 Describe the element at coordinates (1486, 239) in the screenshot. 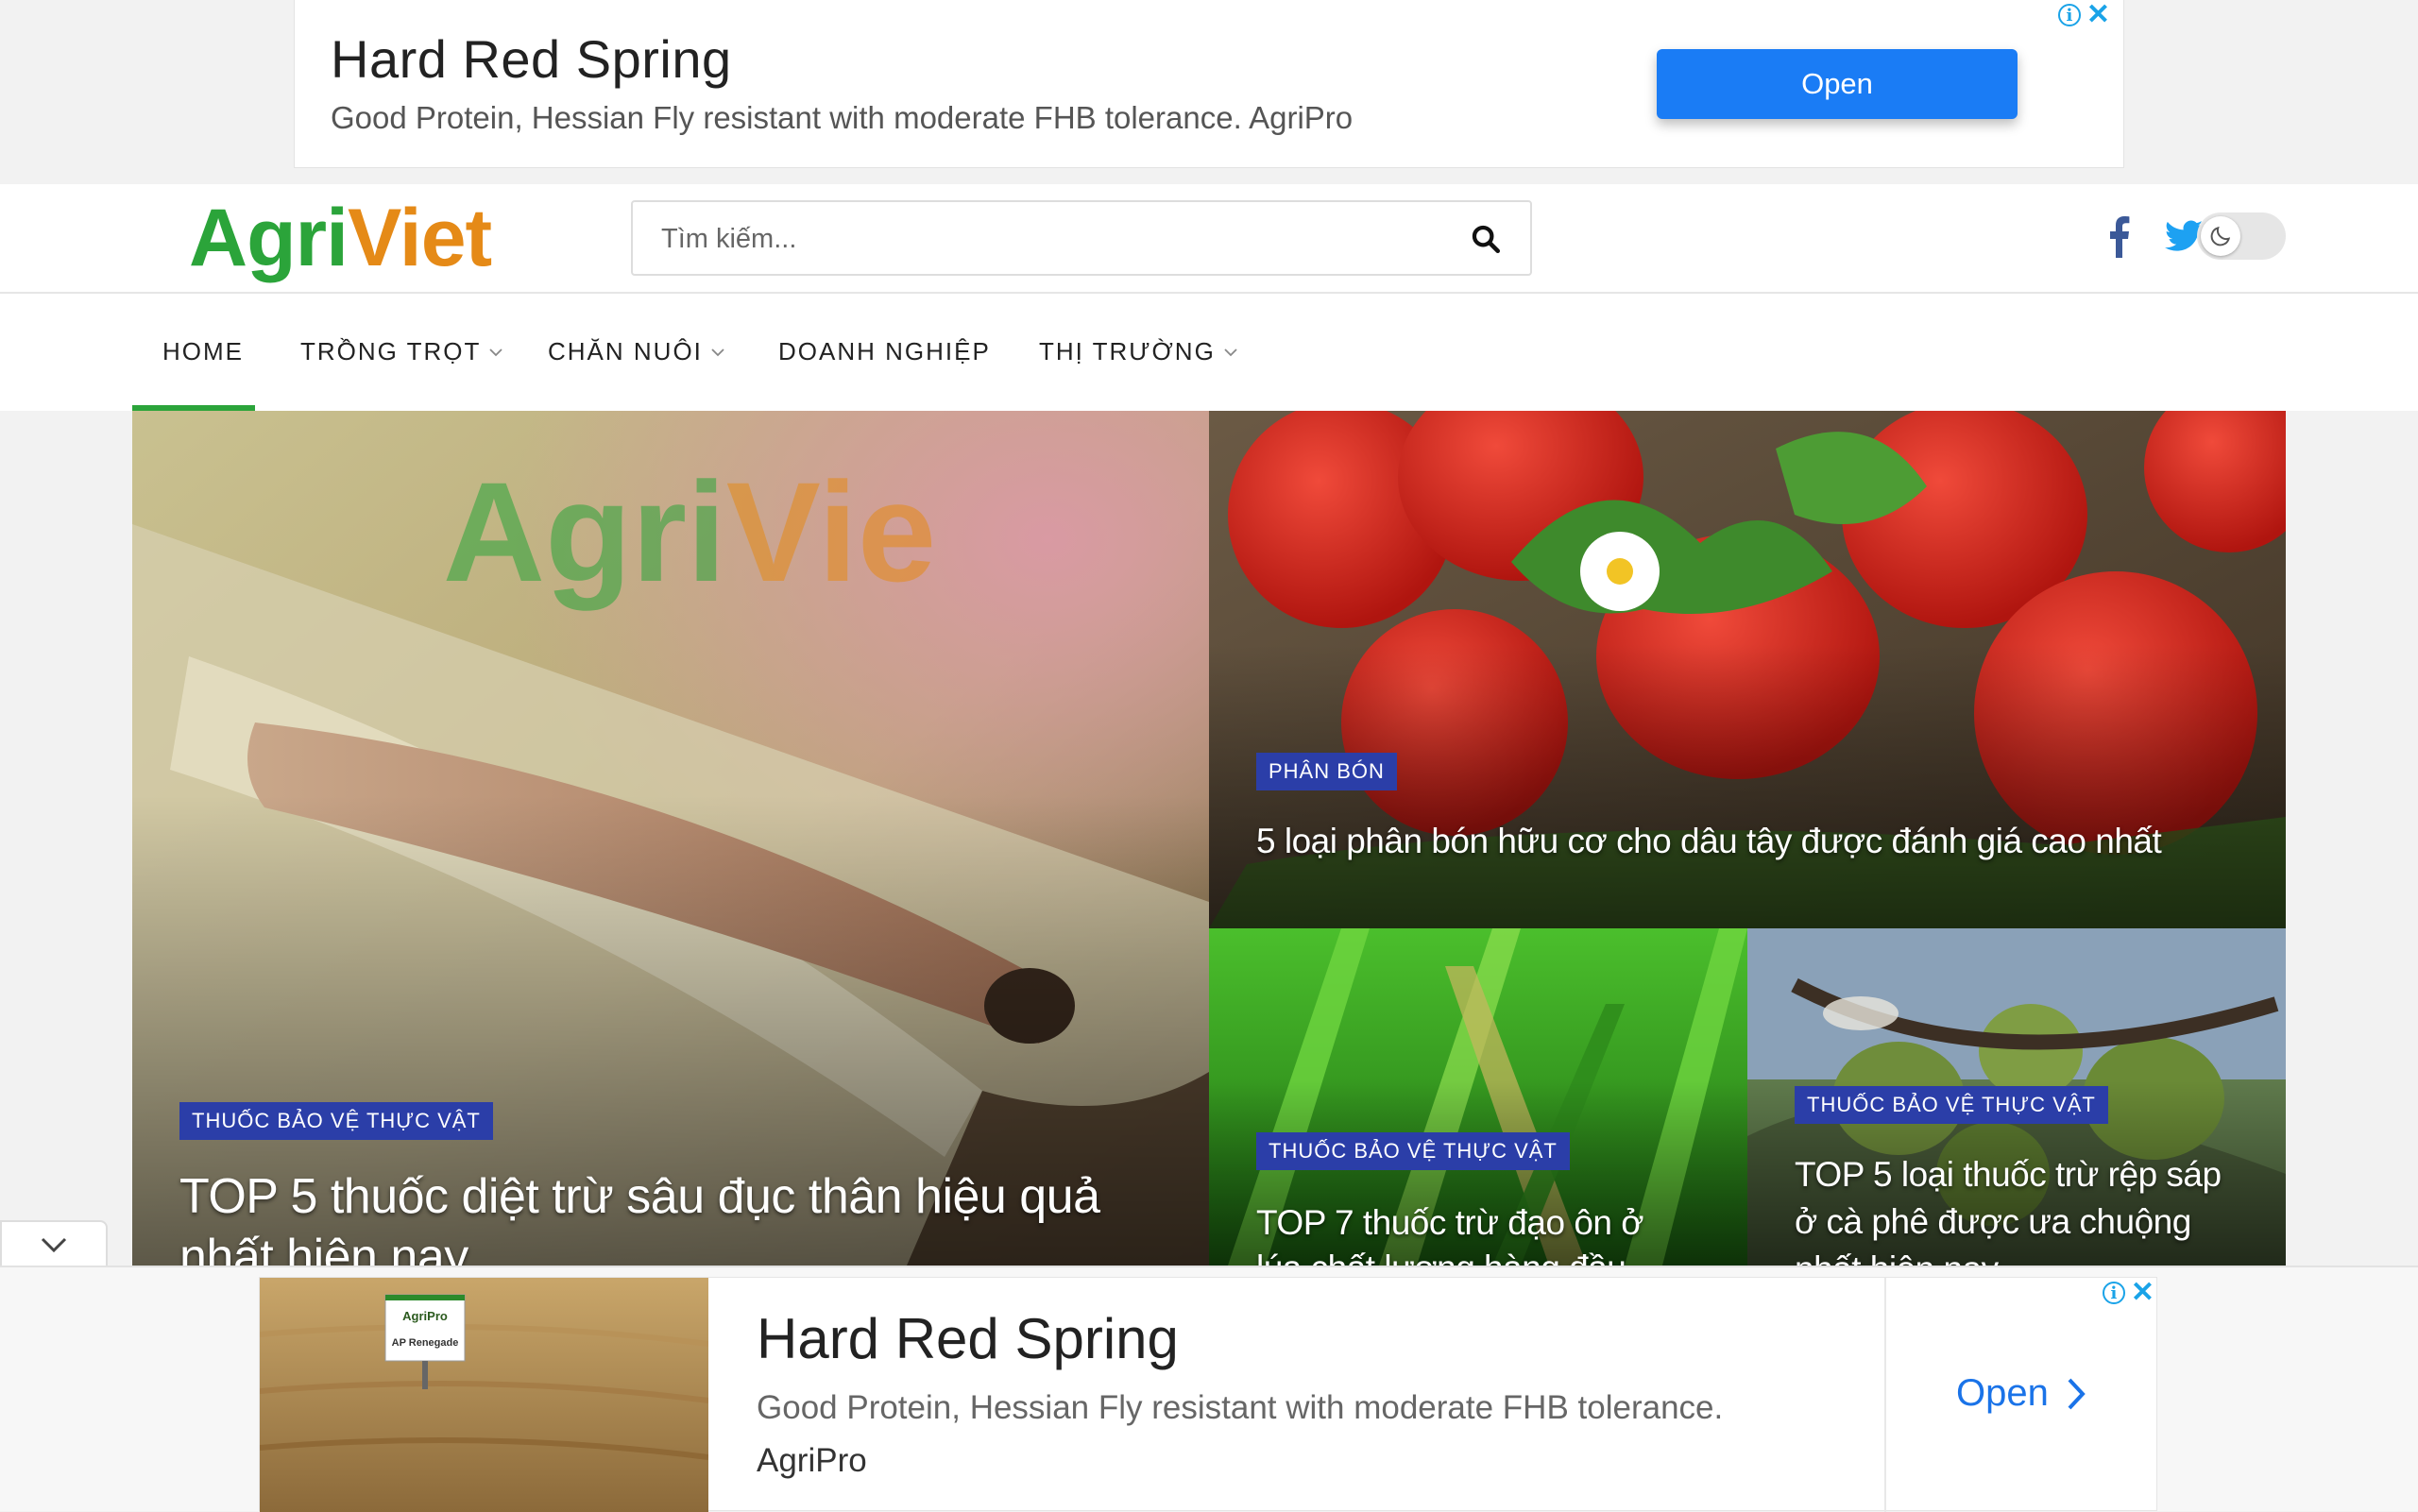

I see `search-icon` at that location.